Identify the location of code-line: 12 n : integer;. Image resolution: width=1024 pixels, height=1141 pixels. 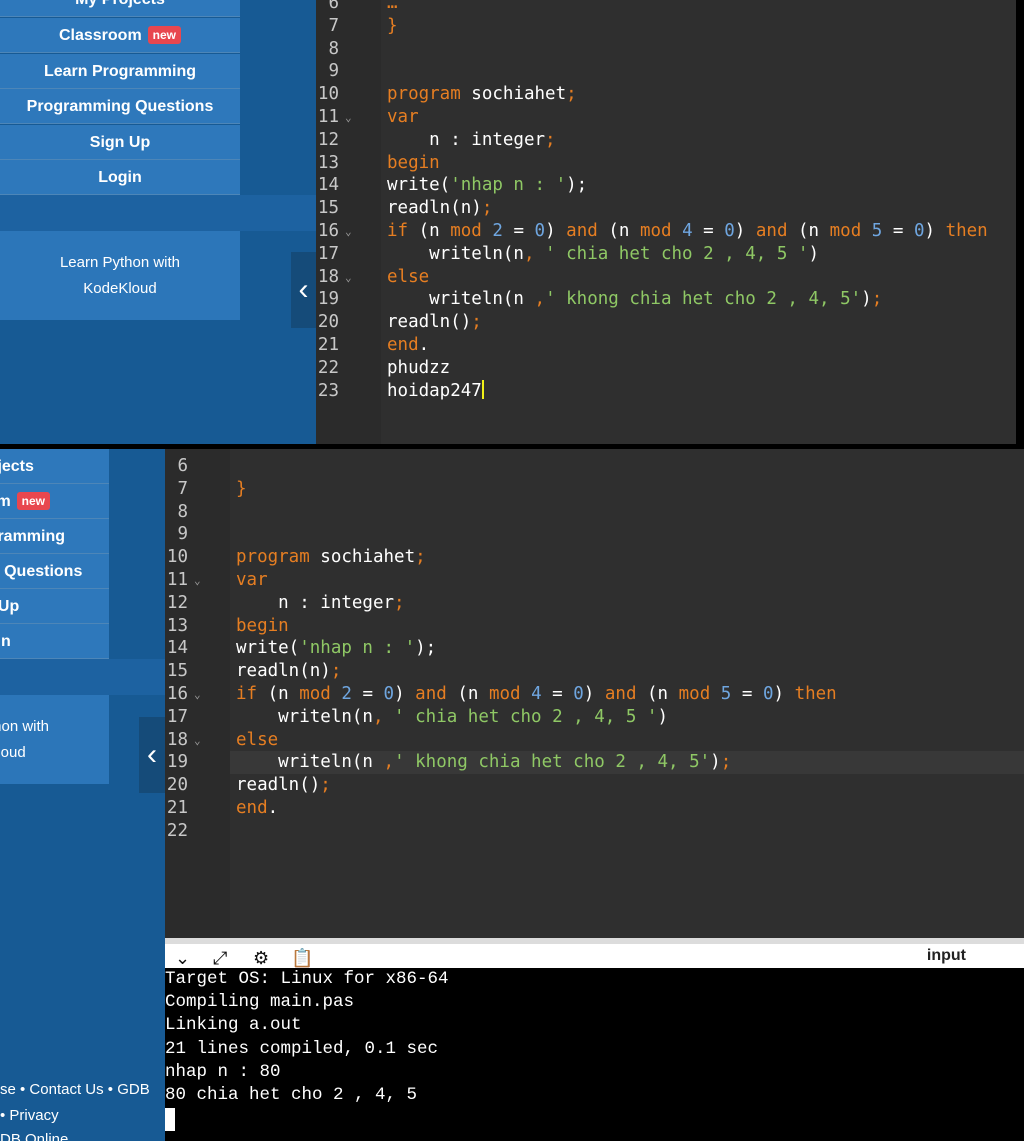
(666, 140).